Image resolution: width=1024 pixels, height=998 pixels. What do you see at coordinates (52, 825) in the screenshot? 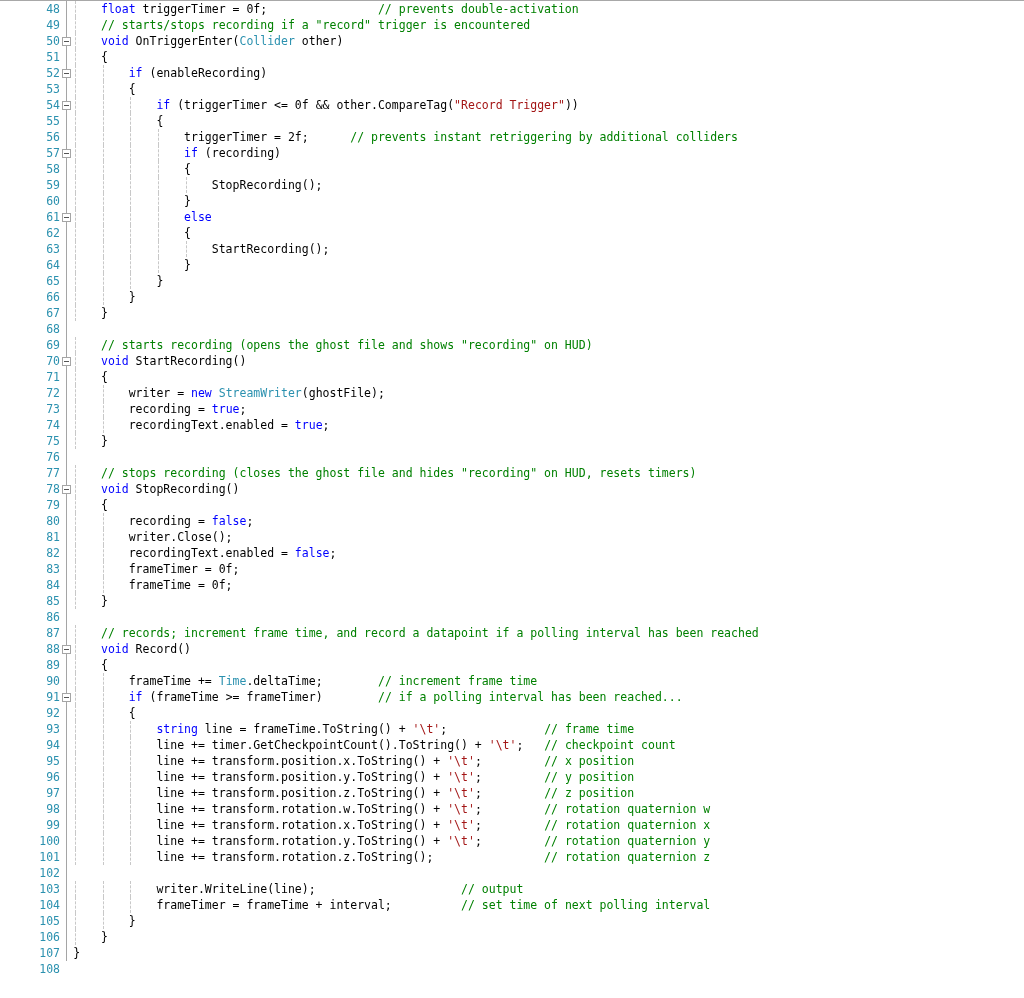
I see `line-number: 99` at bounding box center [52, 825].